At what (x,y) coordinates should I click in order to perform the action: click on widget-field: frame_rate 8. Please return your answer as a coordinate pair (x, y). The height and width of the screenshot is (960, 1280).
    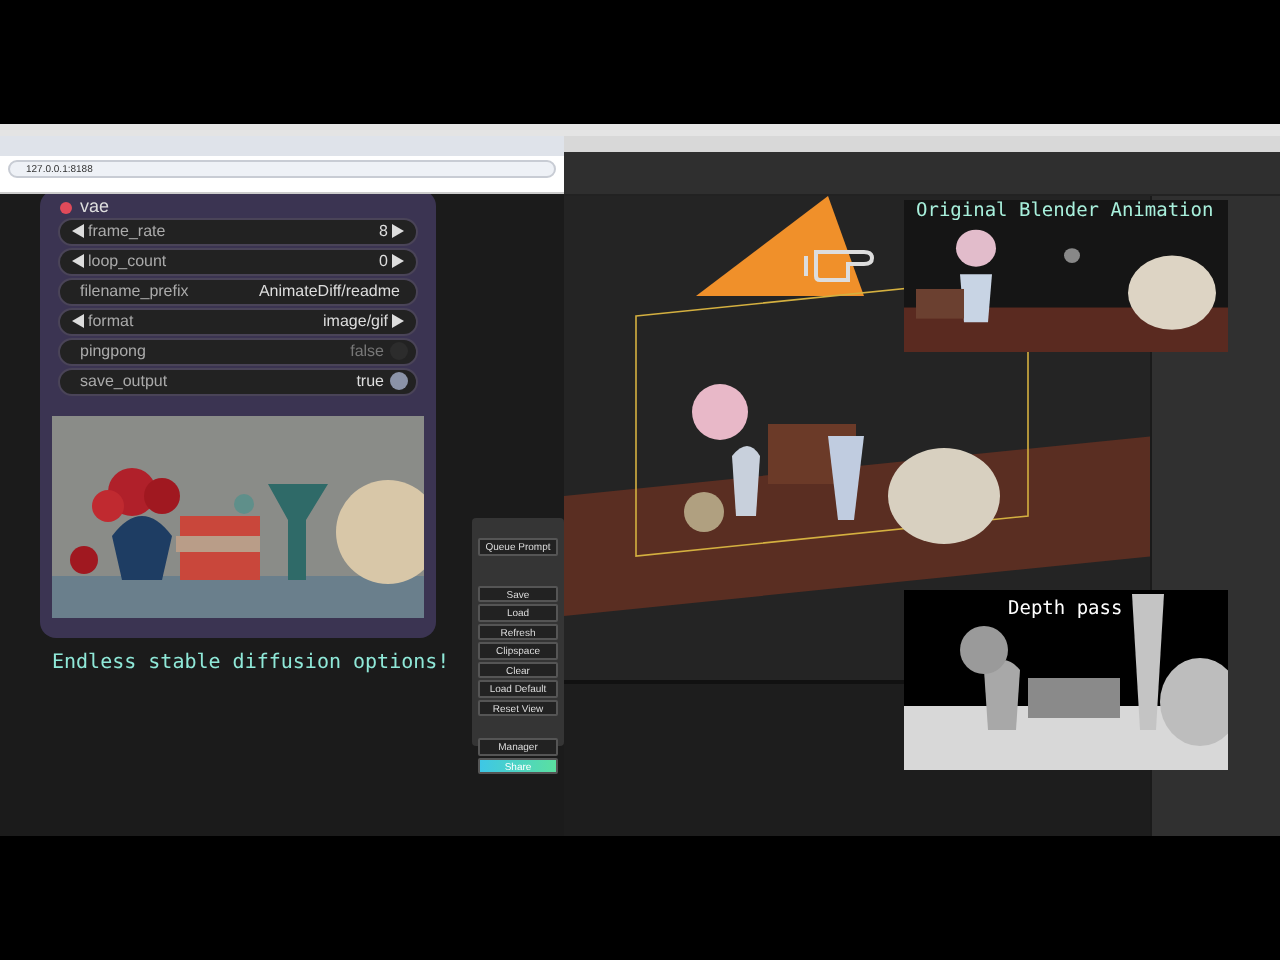
    Looking at the image, I should click on (238, 231).